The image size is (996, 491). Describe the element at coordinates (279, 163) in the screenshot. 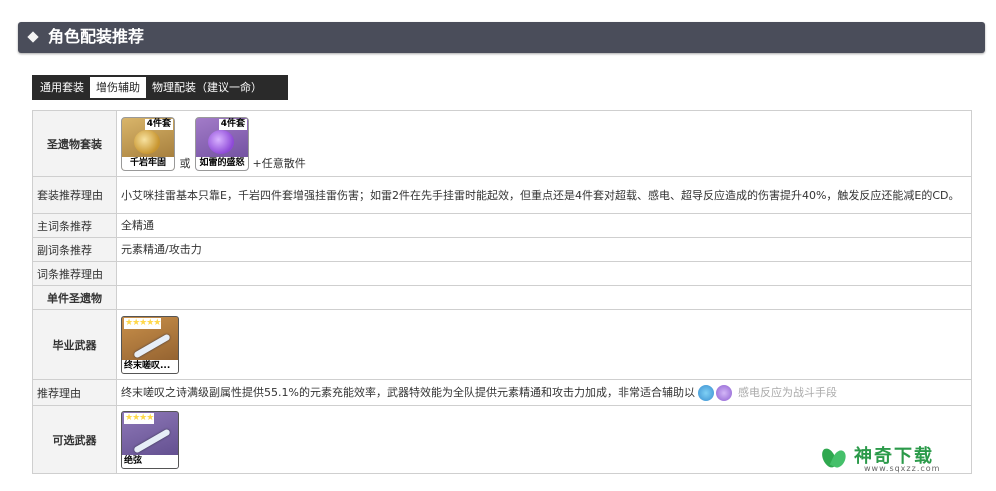

I see `any-pieces-text: +任意散件` at that location.